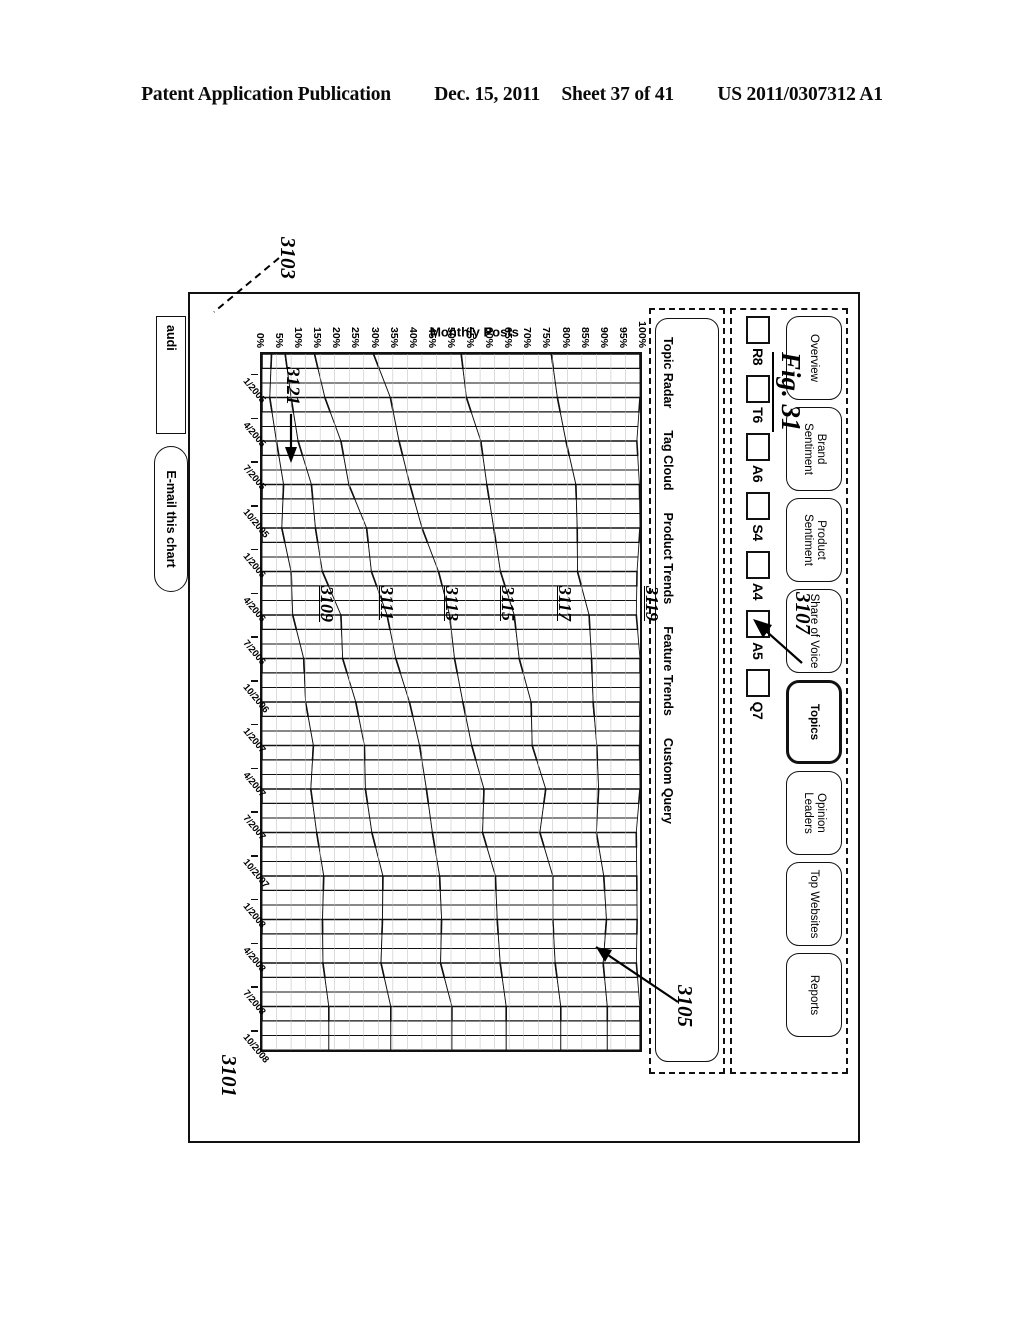  What do you see at coordinates (789, 392) in the screenshot?
I see `figure-caption: Fig. 31` at bounding box center [789, 392].